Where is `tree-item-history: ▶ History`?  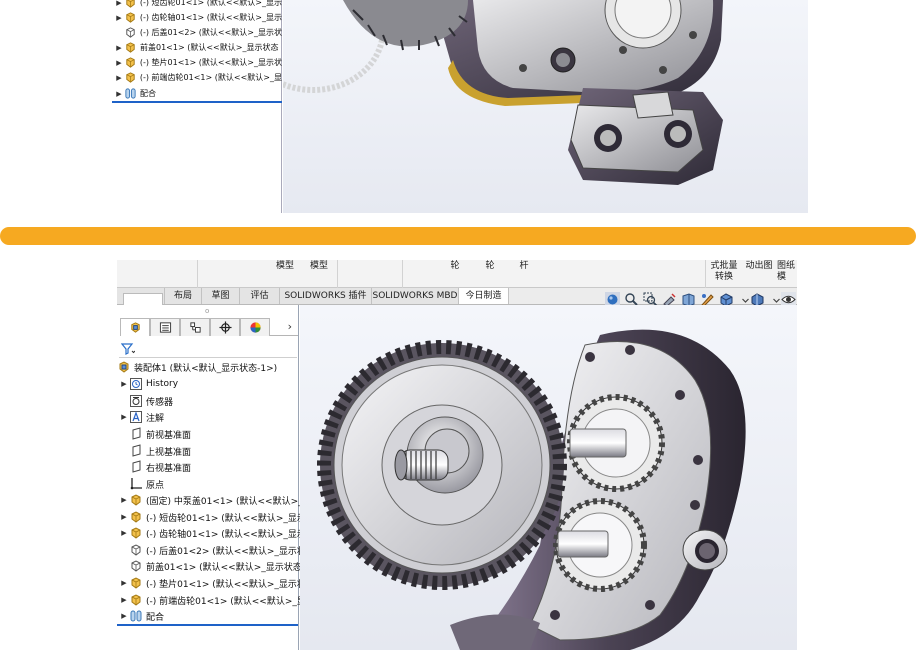 tree-item-history: ▶ History is located at coordinates (148, 384).